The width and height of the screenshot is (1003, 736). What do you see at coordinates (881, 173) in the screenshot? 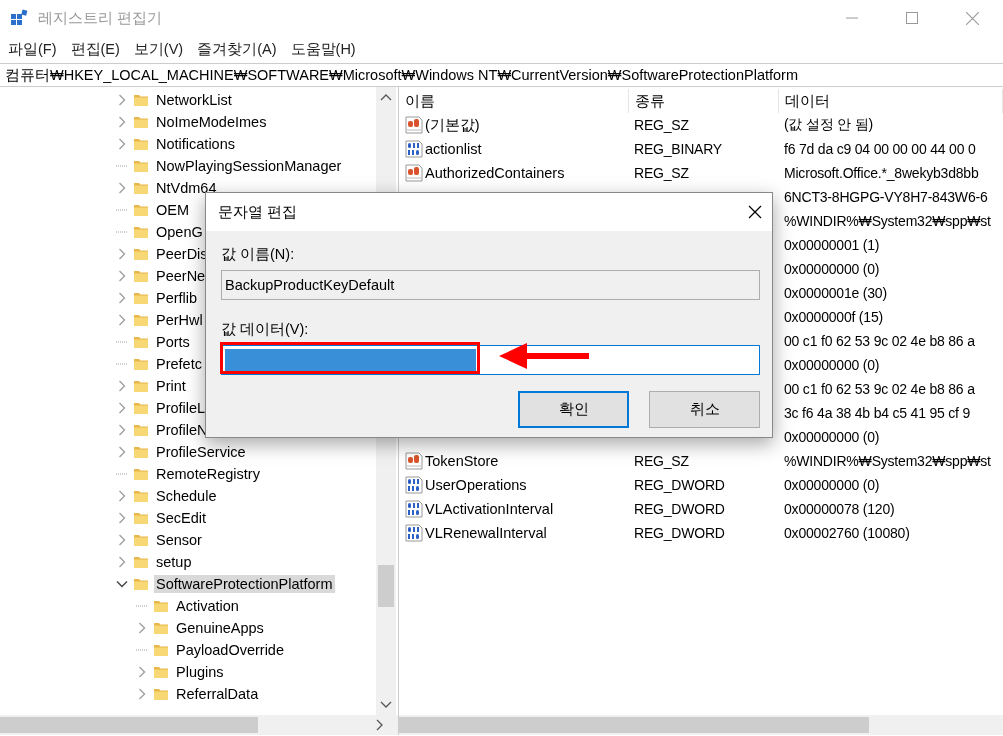
I see `value-data: Microsoft.Office.*_8wekyb3d8bb` at bounding box center [881, 173].